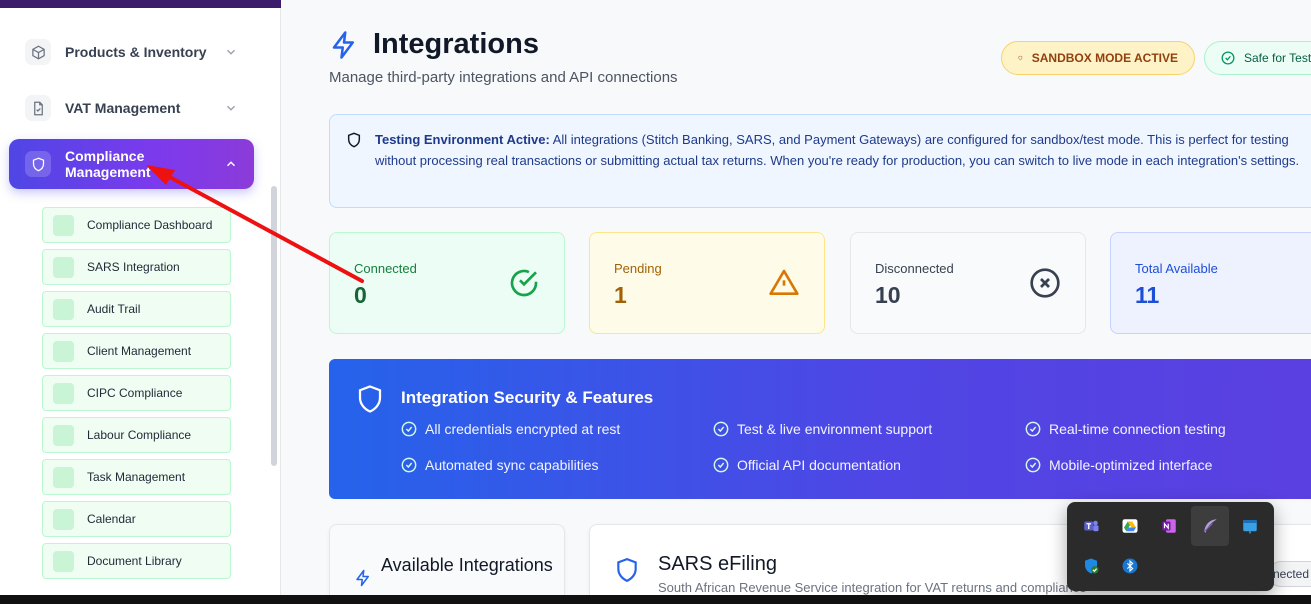 The height and width of the screenshot is (604, 1311). What do you see at coordinates (1130, 566) in the screenshot?
I see `bluetooth-icon` at bounding box center [1130, 566].